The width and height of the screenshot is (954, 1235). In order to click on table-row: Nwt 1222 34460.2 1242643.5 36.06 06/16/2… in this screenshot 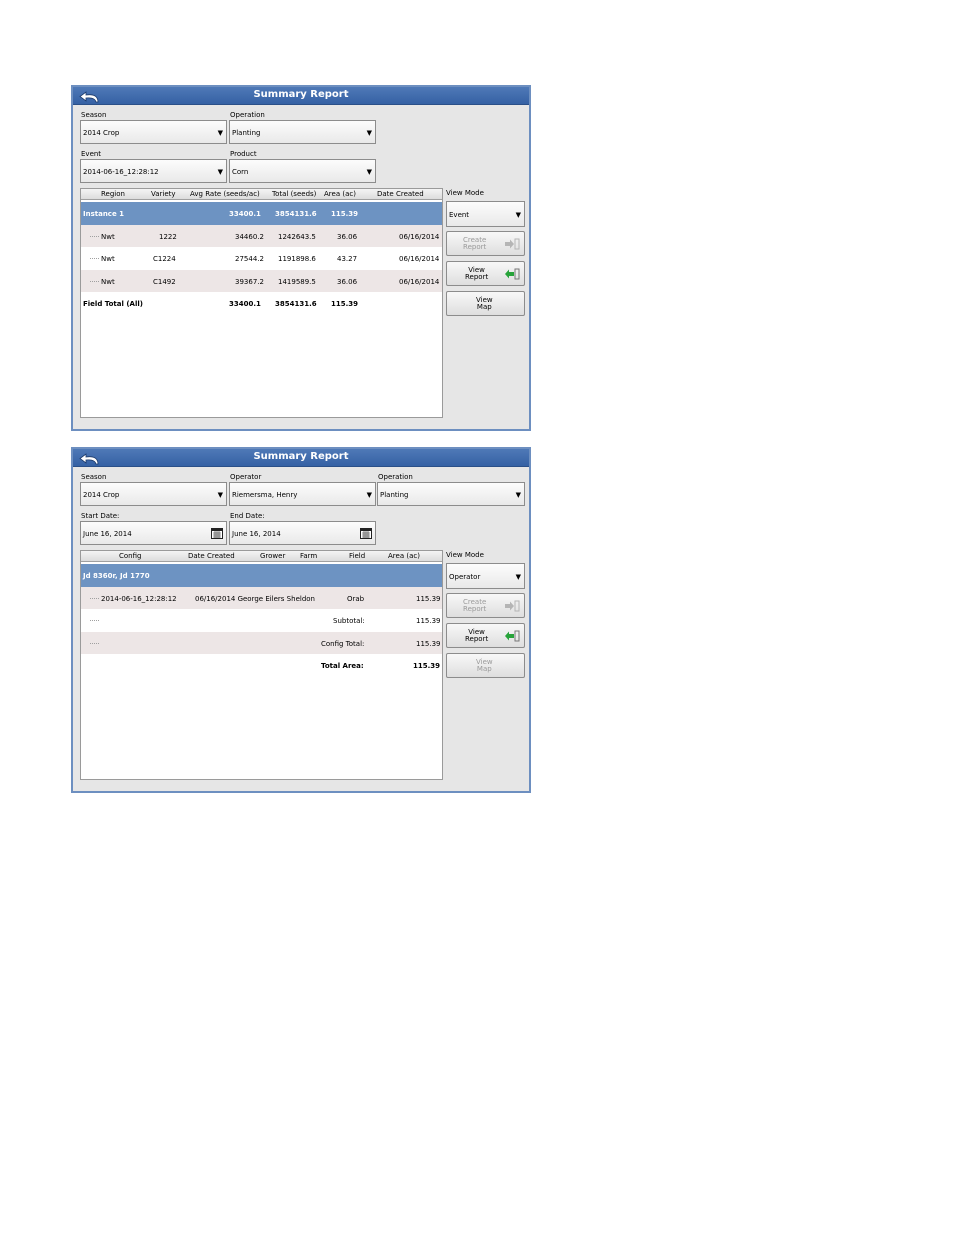, I will do `click(261, 236)`.